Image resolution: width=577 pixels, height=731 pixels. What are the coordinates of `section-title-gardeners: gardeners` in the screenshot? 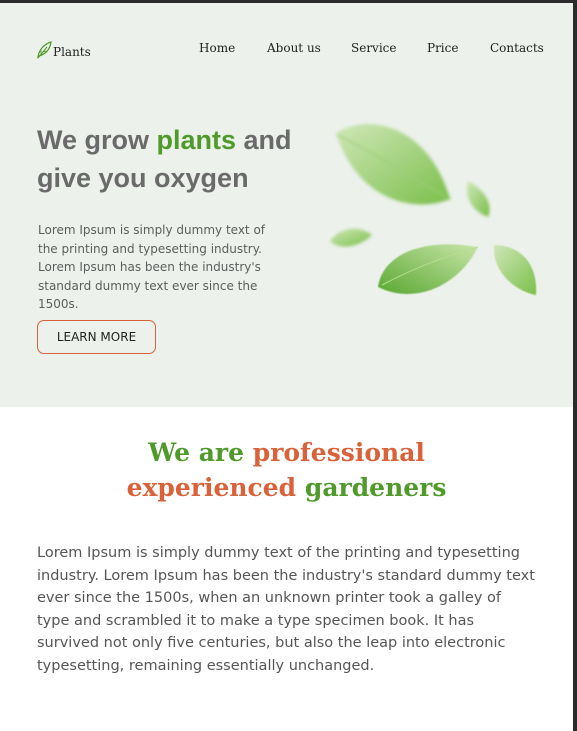 It's located at (371, 487).